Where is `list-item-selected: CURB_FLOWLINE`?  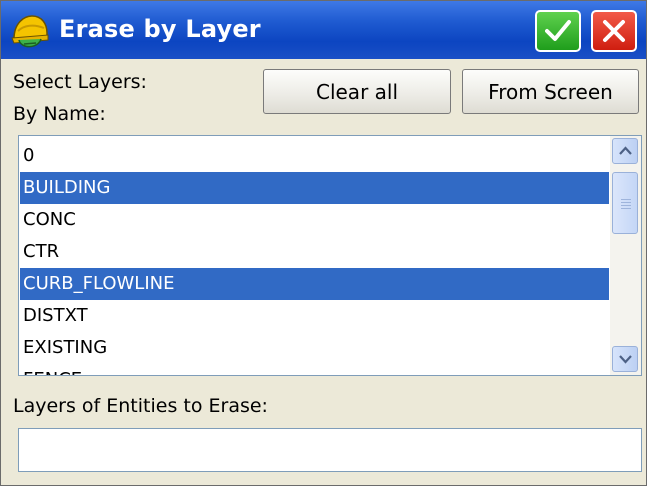
list-item-selected: CURB_FLOWLINE is located at coordinates (314, 284).